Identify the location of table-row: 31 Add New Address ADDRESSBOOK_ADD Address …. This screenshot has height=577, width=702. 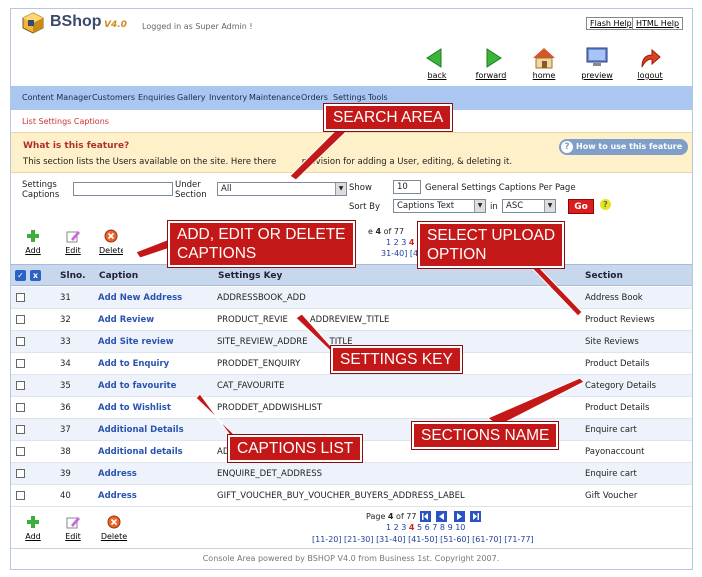
(351, 298).